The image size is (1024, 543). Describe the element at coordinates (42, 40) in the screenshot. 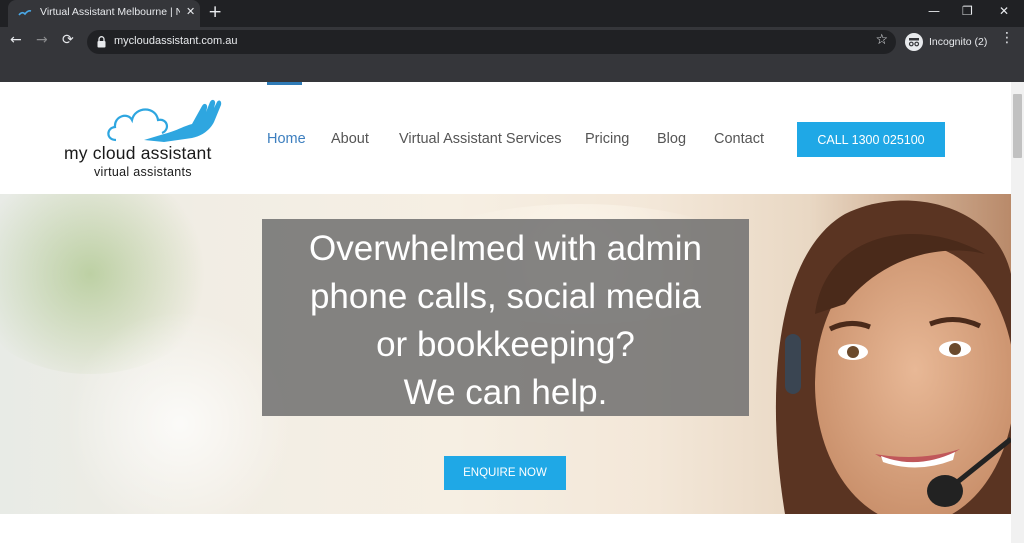

I see `forward-button: →` at that location.